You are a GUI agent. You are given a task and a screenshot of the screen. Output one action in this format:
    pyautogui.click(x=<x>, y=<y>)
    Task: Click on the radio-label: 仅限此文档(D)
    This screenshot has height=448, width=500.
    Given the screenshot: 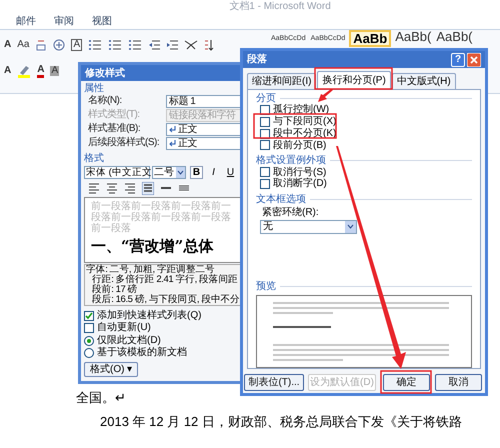 What is the action you would take?
    pyautogui.click(x=129, y=340)
    